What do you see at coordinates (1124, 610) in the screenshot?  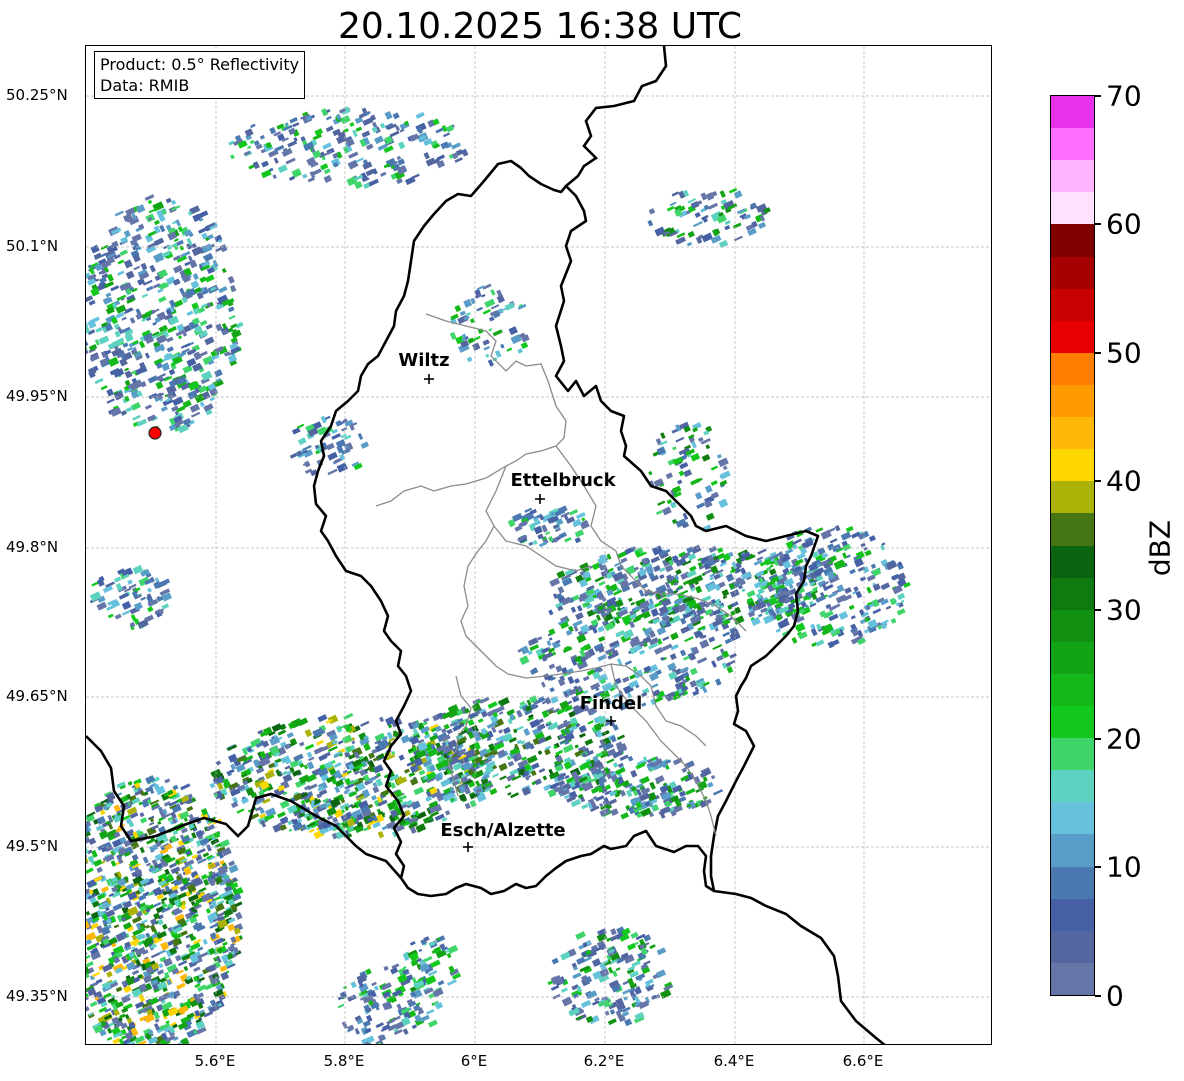 I see `colorbar-tick-label: 30` at bounding box center [1124, 610].